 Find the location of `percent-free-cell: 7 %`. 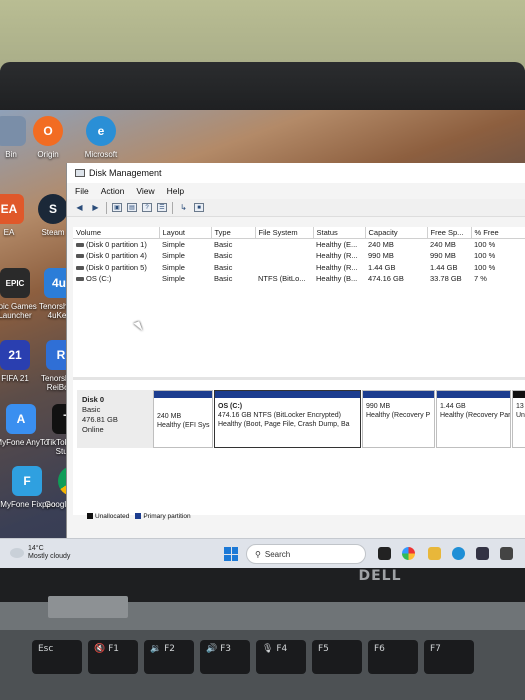

percent-free-cell: 7 % is located at coordinates (480, 279).